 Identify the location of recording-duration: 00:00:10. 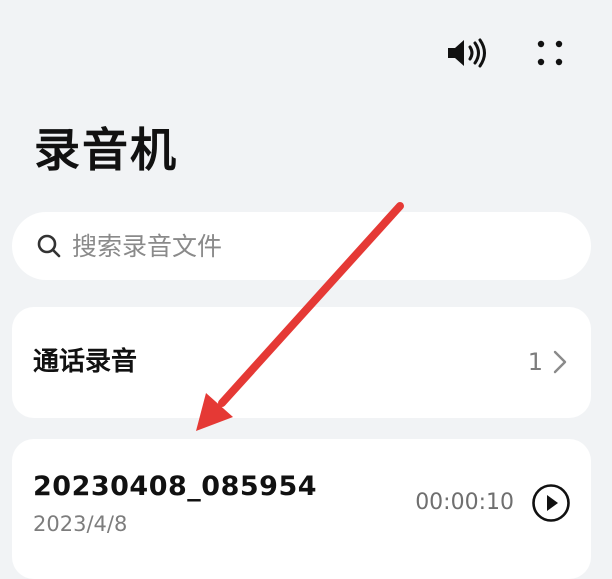
(464, 502).